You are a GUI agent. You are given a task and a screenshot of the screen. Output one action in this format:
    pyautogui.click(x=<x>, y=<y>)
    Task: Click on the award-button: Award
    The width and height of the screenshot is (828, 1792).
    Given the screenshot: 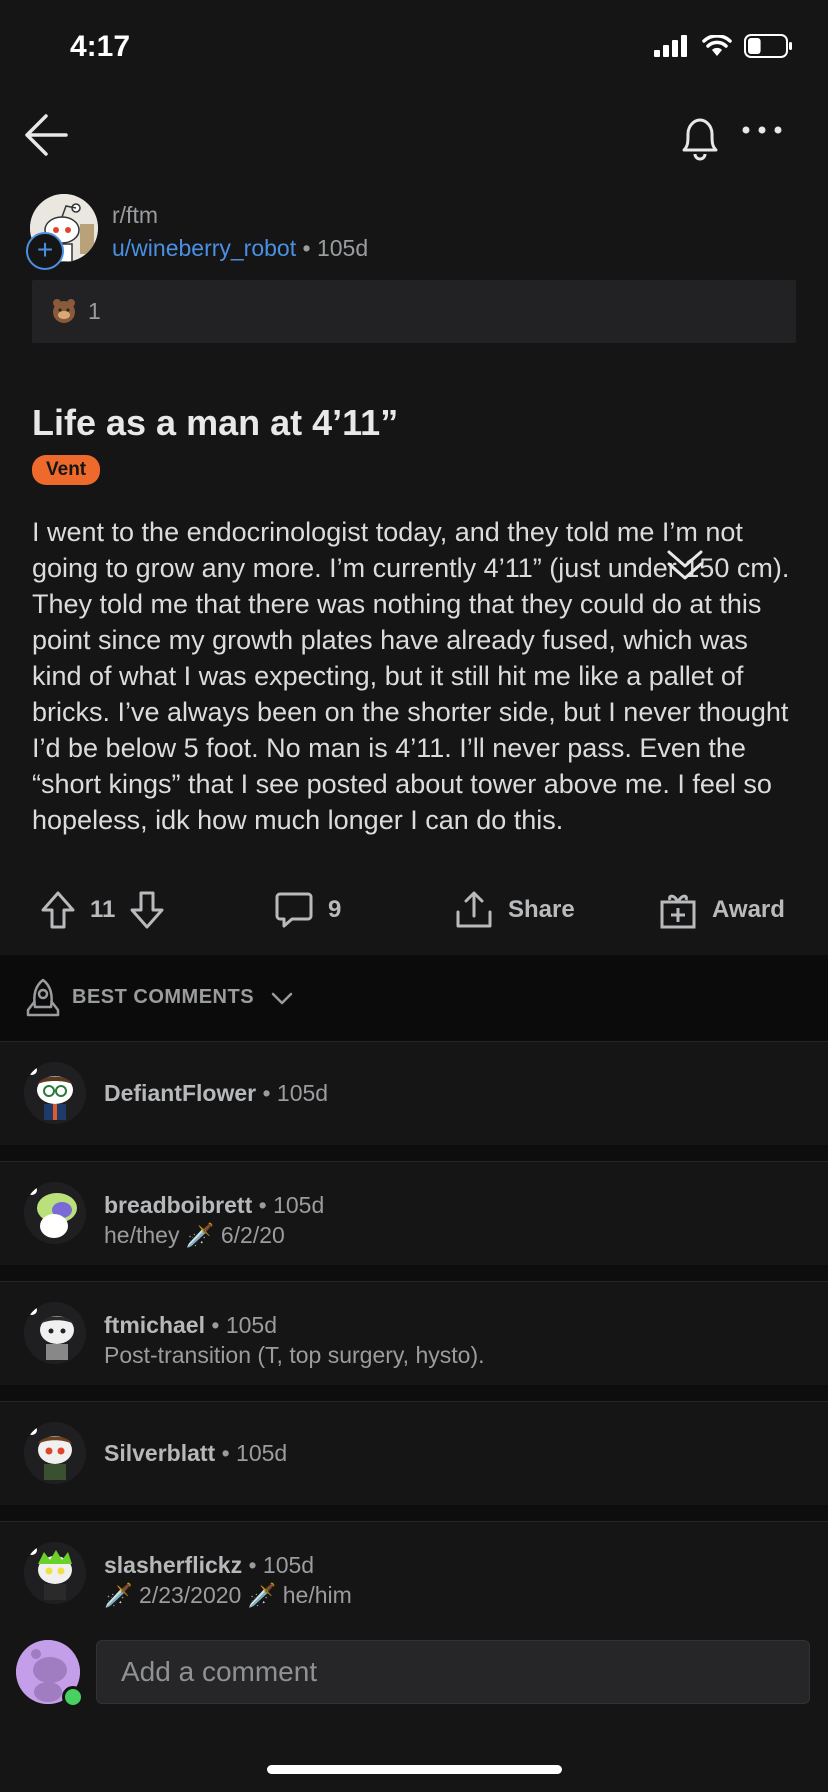 What is the action you would take?
    pyautogui.click(x=721, y=910)
    